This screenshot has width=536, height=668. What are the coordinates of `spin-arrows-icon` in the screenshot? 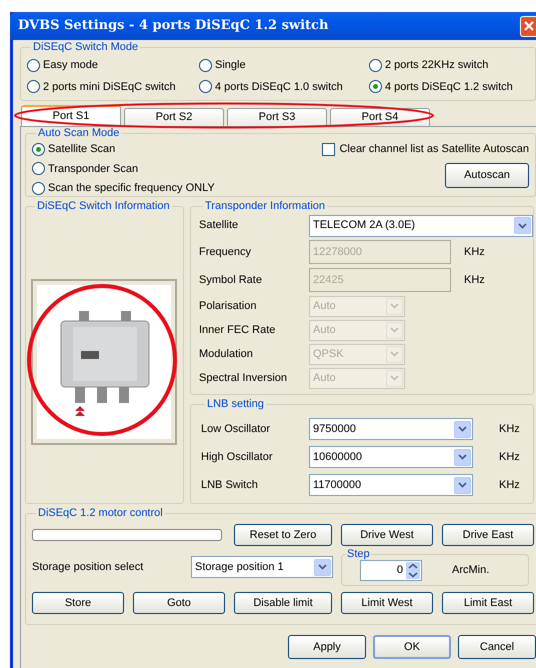 It's located at (413, 570).